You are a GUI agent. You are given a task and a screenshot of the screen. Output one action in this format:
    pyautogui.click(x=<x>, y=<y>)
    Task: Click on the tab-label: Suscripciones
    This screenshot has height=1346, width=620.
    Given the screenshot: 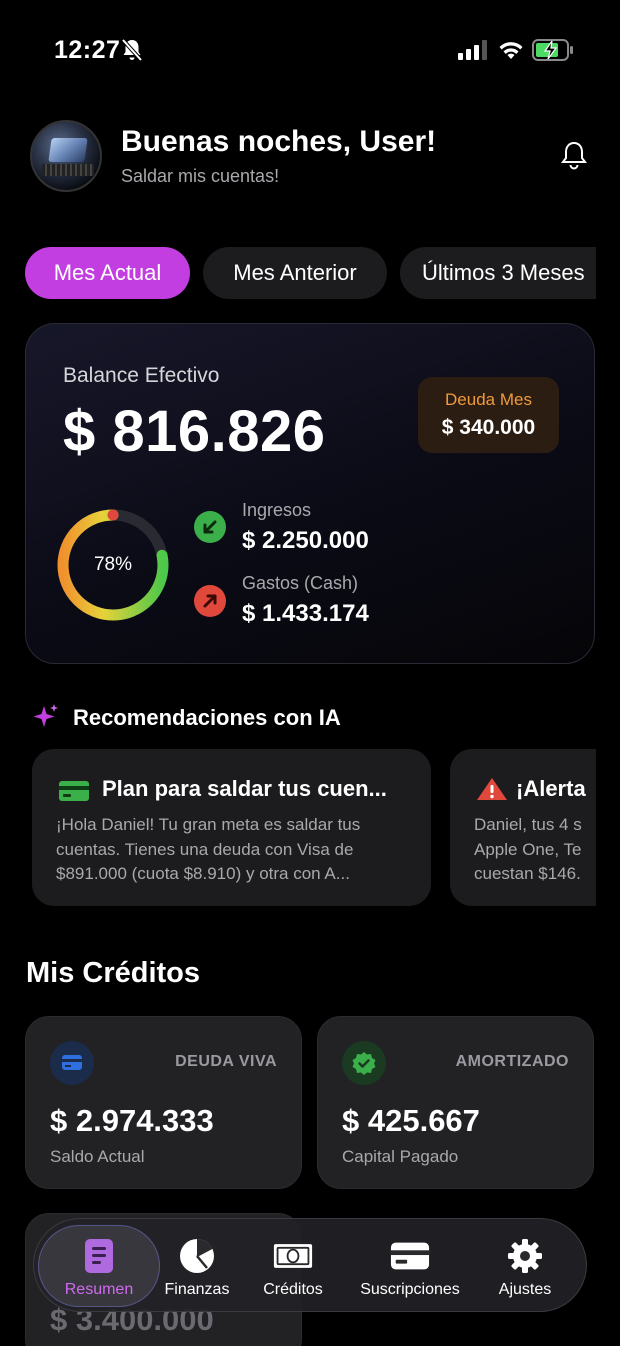 What is the action you would take?
    pyautogui.click(x=410, y=1289)
    